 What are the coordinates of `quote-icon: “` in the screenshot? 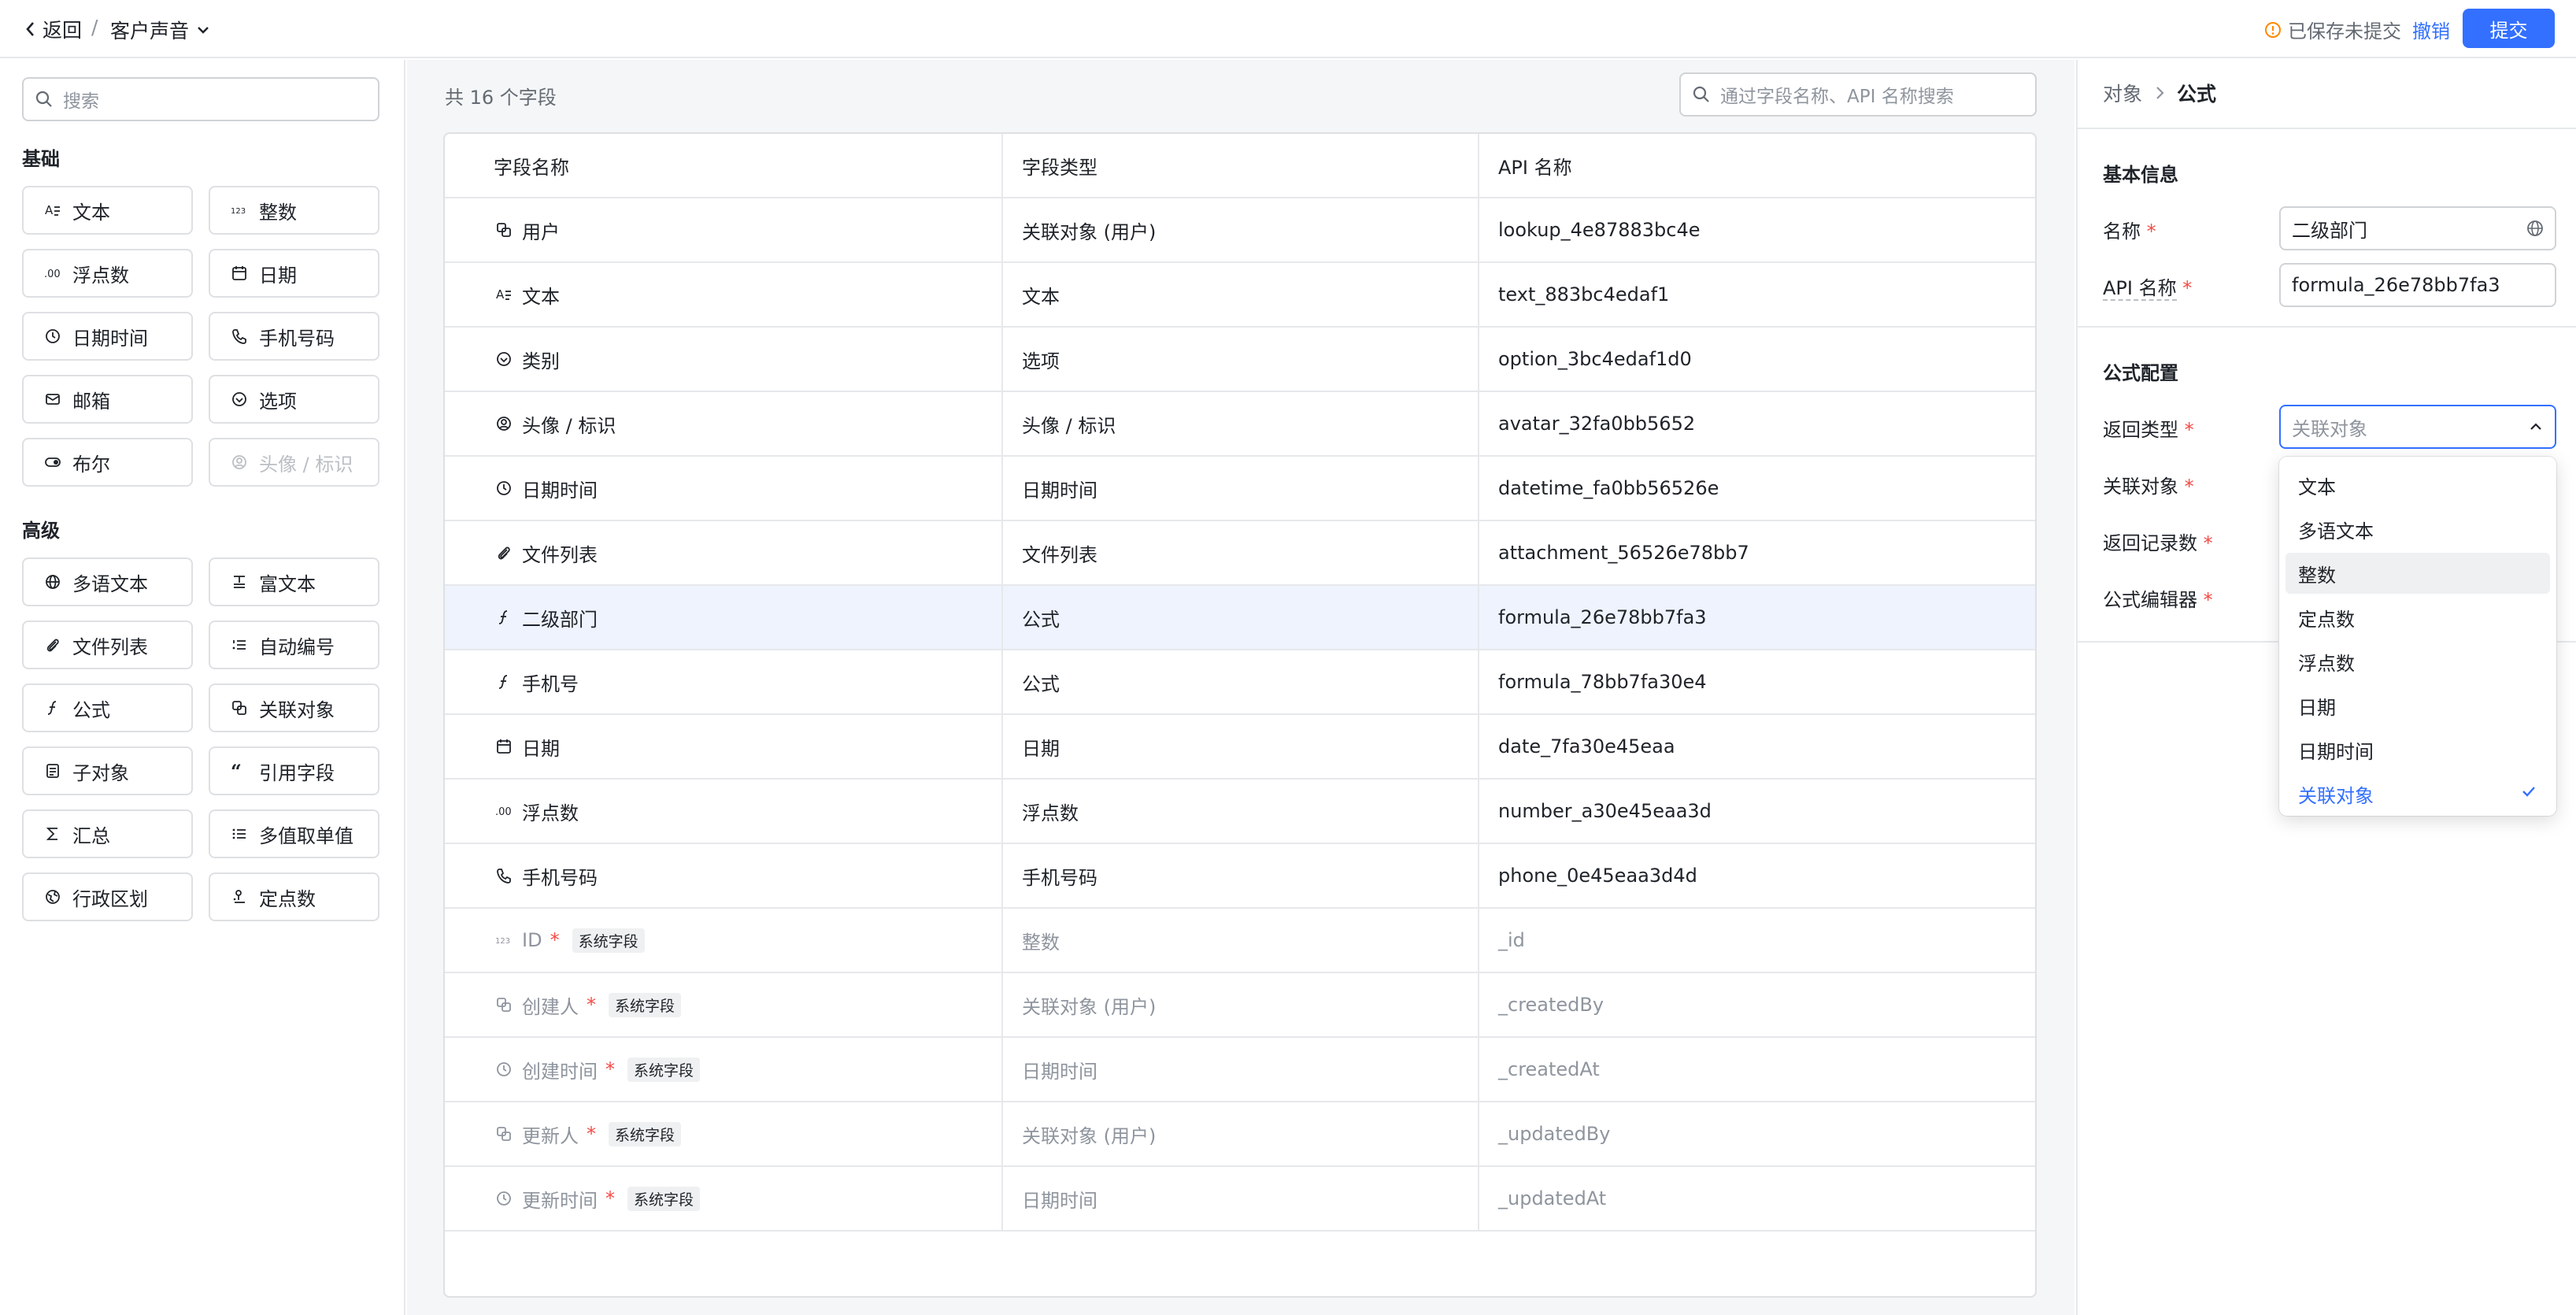 It's located at (239, 771).